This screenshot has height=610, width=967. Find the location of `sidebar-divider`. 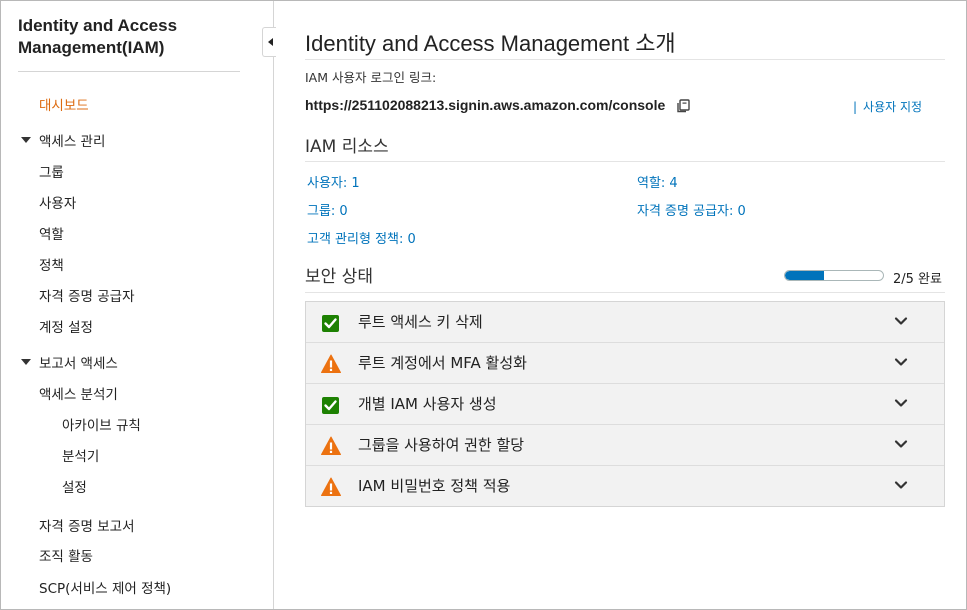

sidebar-divider is located at coordinates (129, 71).